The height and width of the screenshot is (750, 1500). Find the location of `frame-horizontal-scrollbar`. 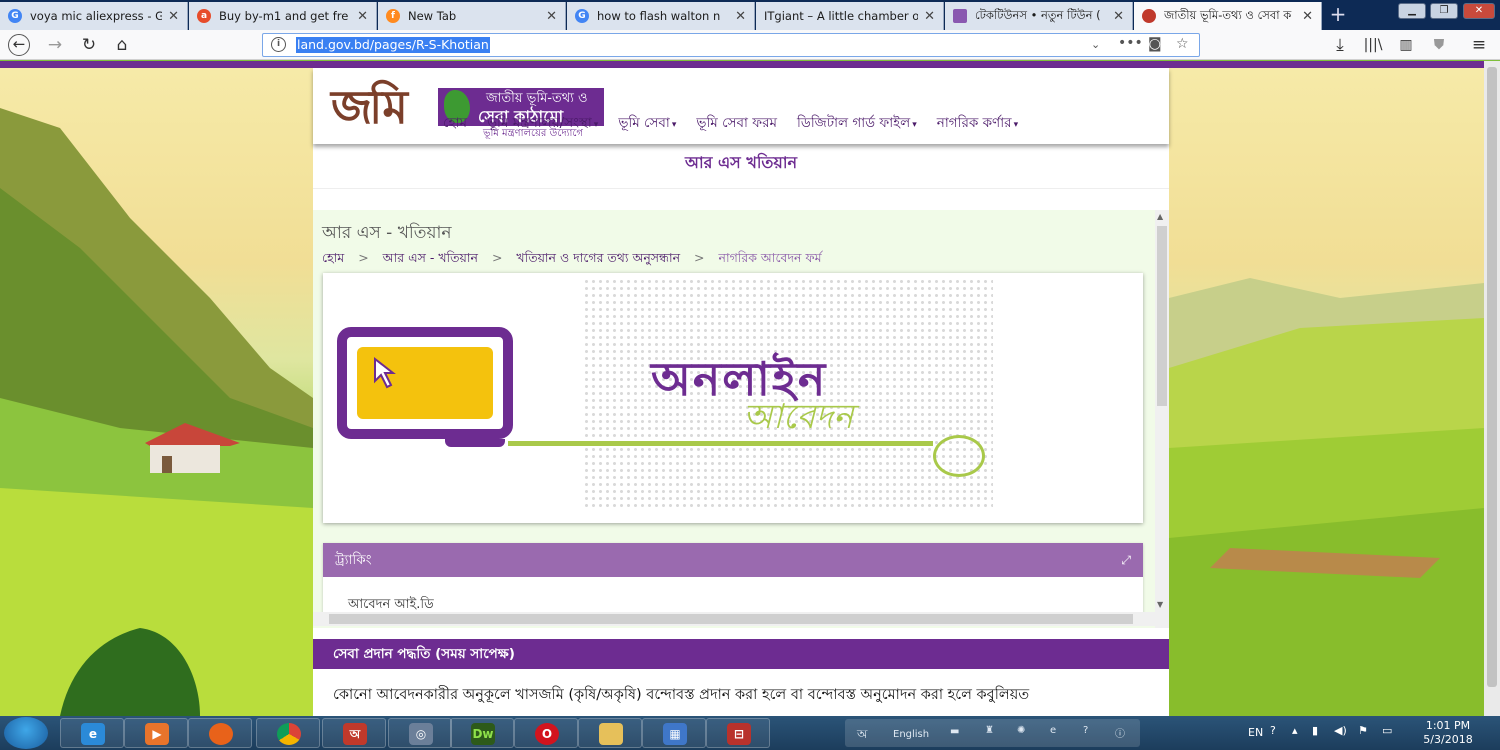

frame-horizontal-scrollbar is located at coordinates (734, 619).